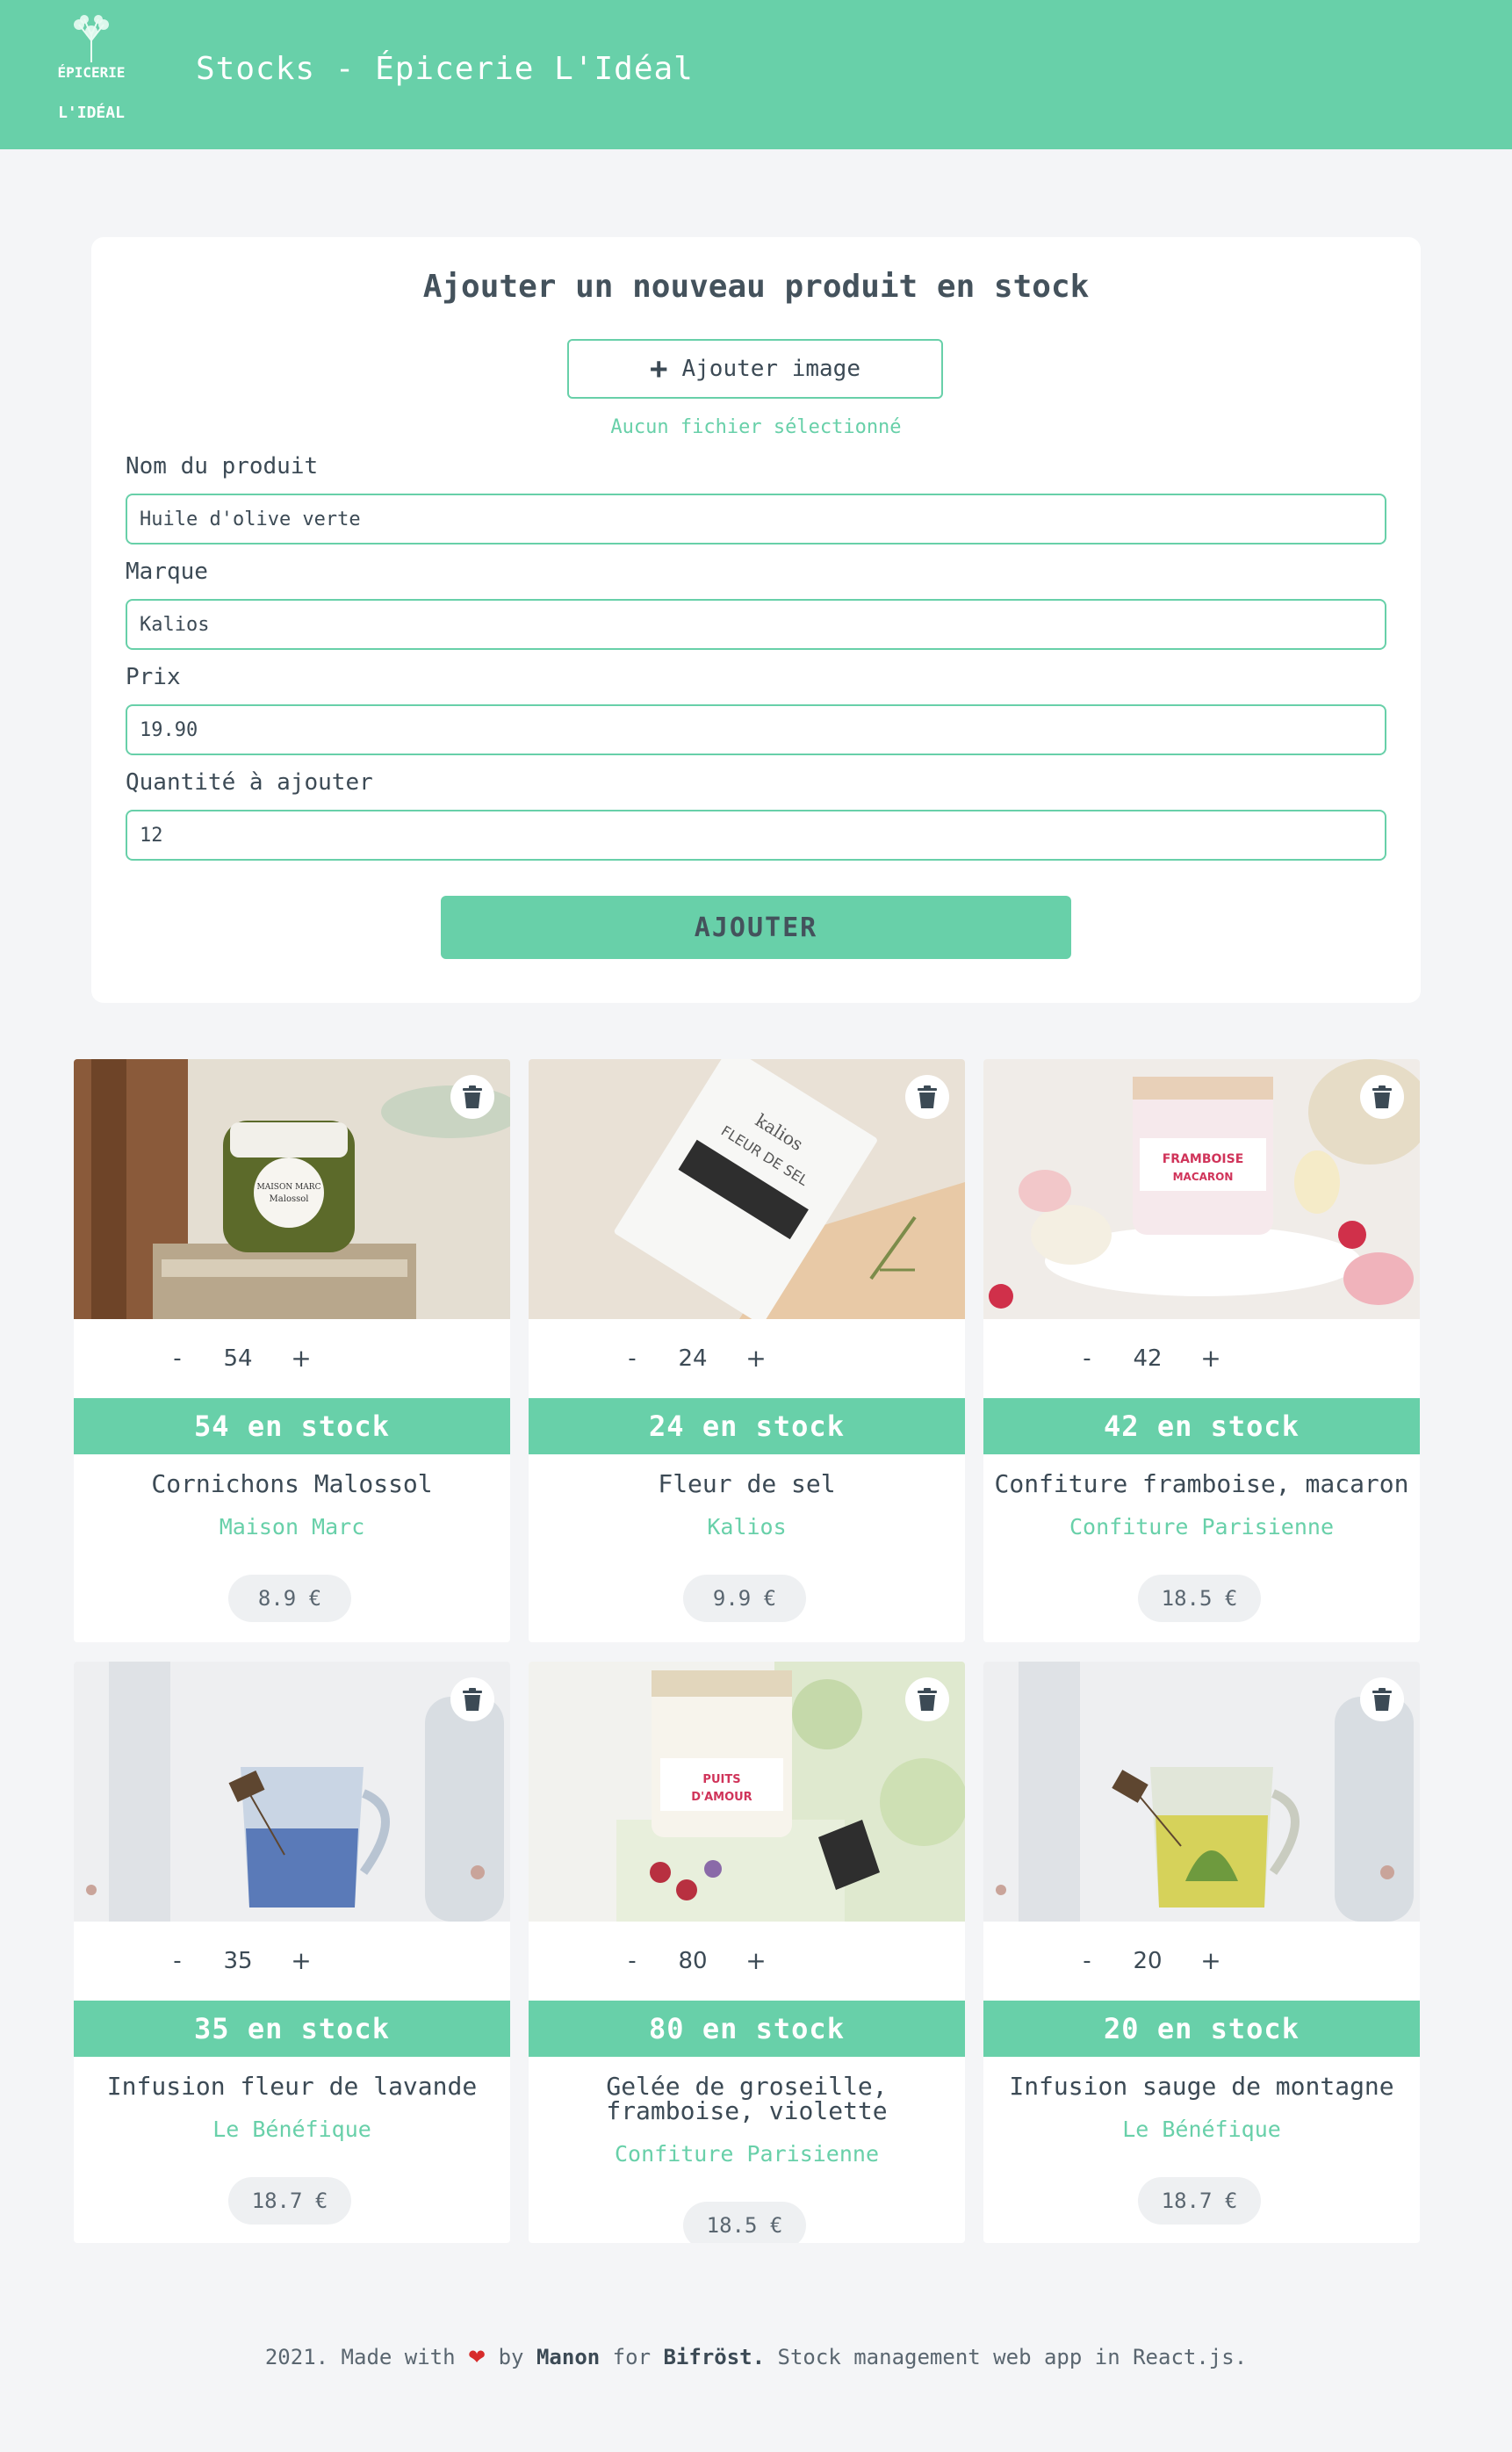  What do you see at coordinates (568, 2357) in the screenshot?
I see `footer-author: Manon` at bounding box center [568, 2357].